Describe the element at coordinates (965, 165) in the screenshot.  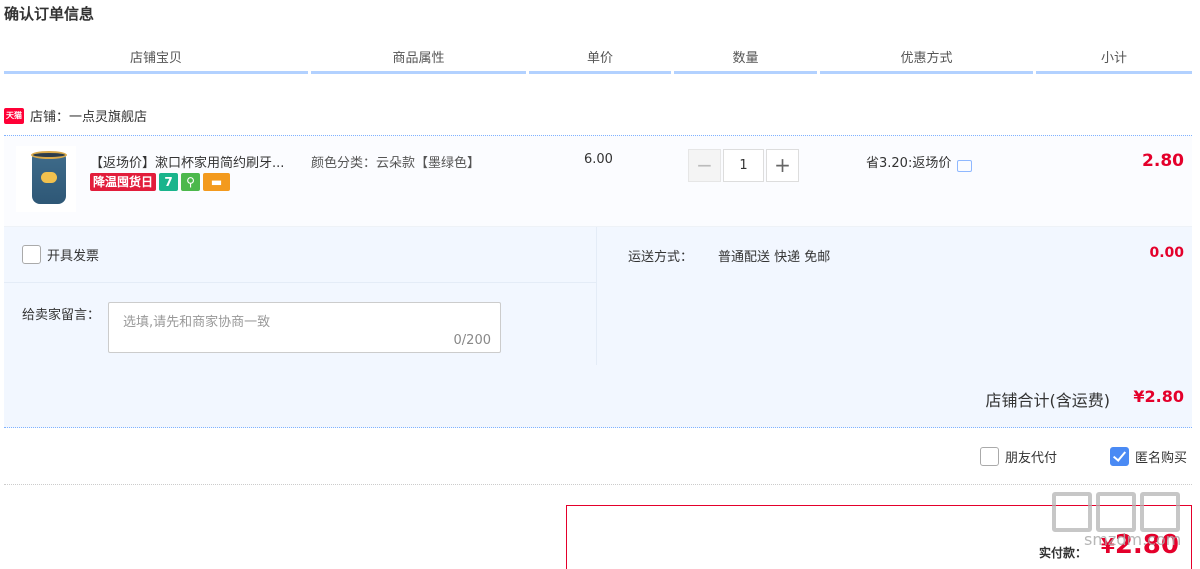
I see `message-icon` at that location.